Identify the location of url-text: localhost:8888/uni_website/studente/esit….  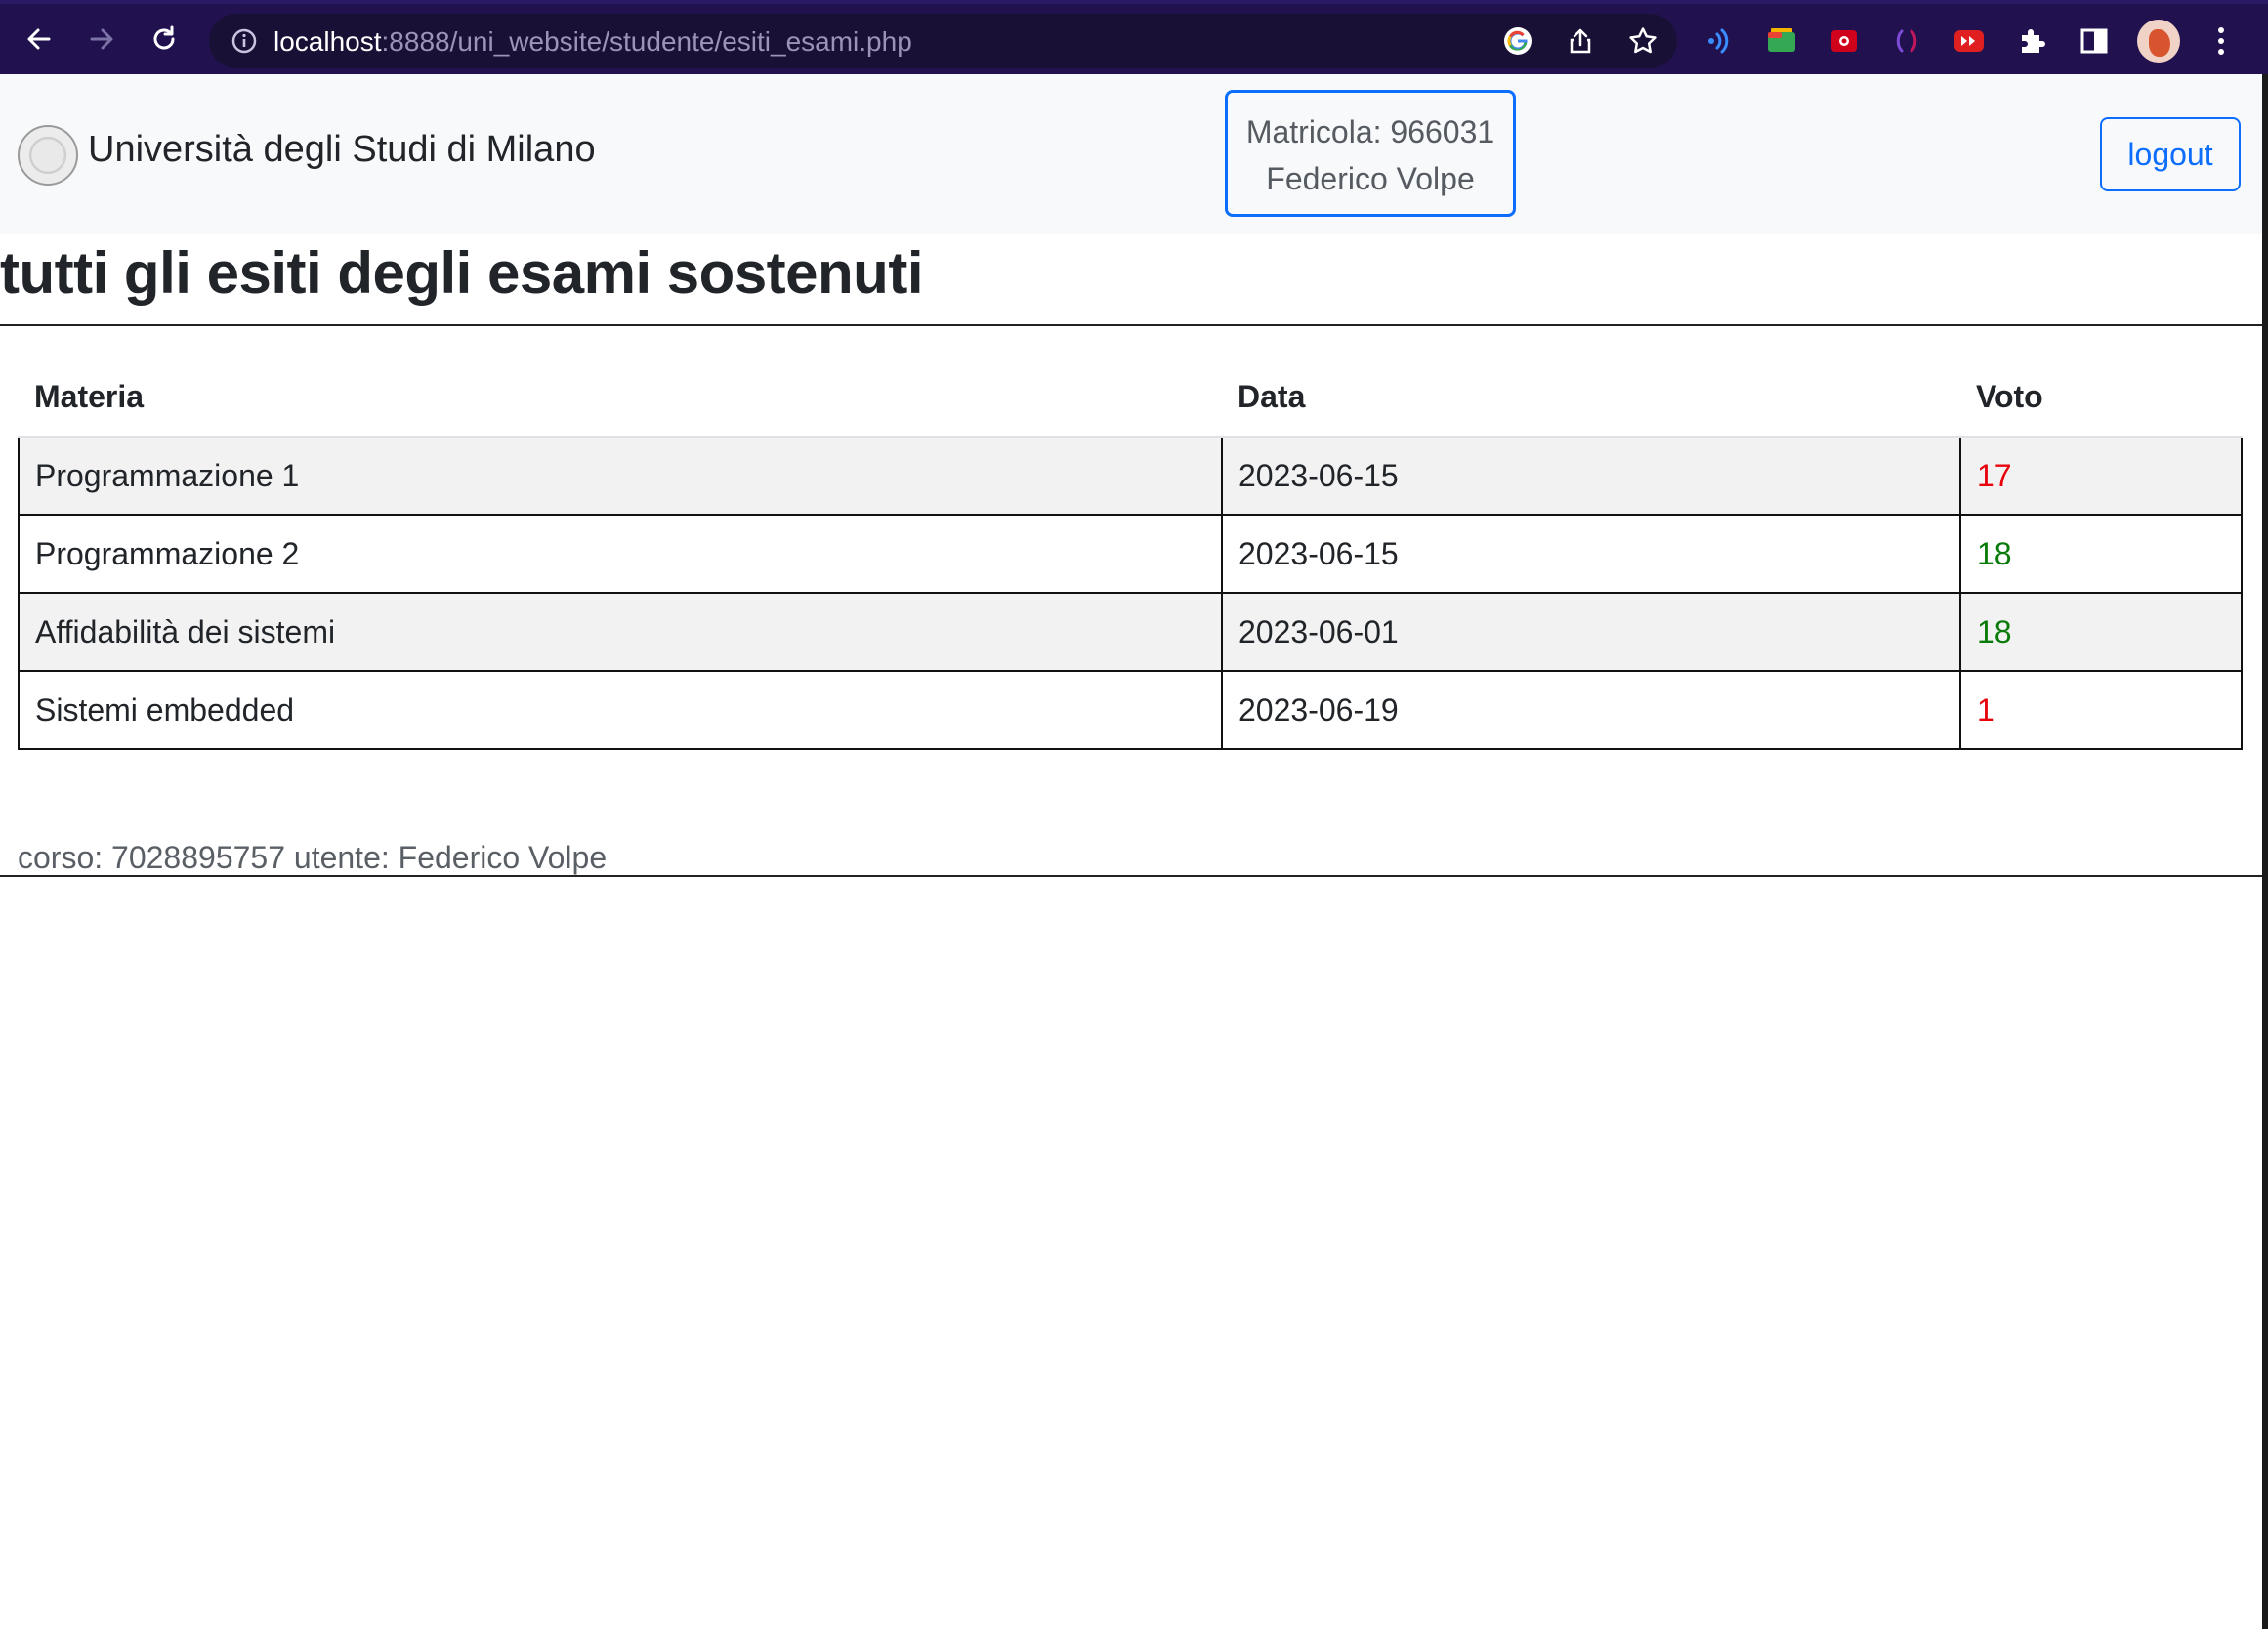
(592, 42).